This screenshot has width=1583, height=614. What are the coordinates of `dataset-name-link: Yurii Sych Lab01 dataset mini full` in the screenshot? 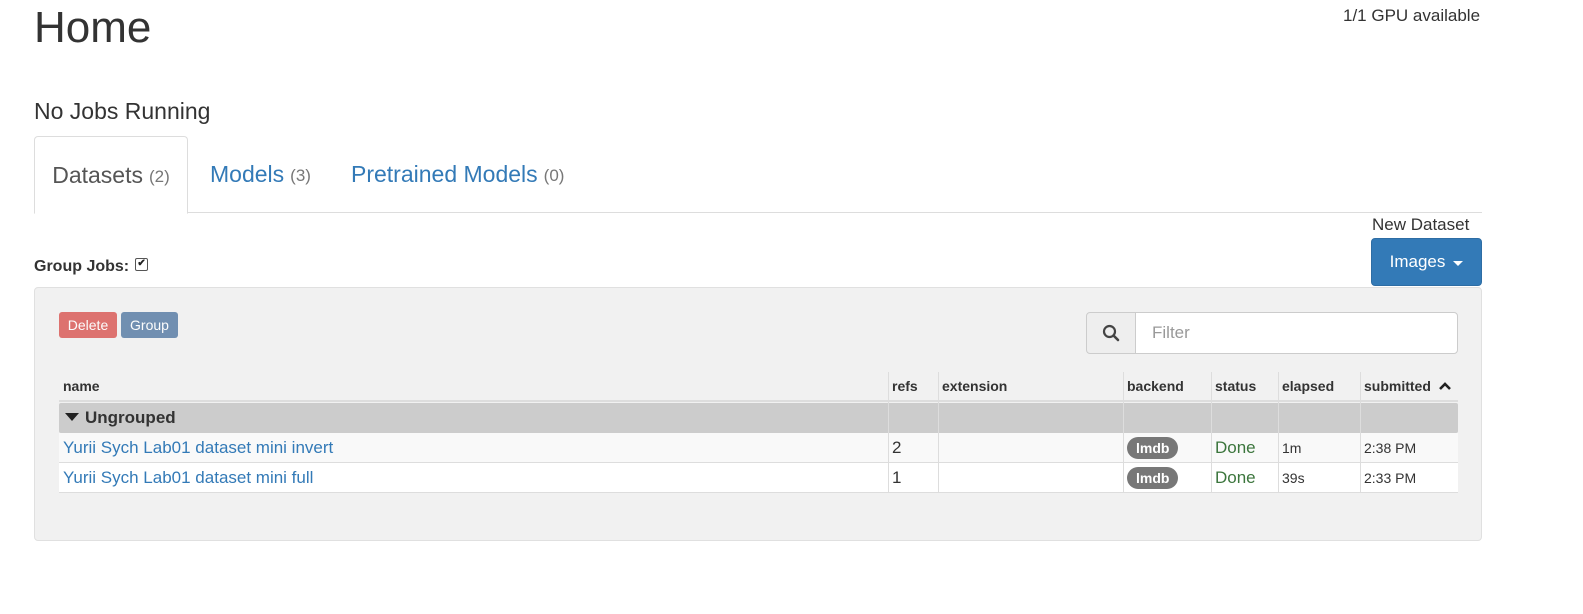 It's located at (188, 478).